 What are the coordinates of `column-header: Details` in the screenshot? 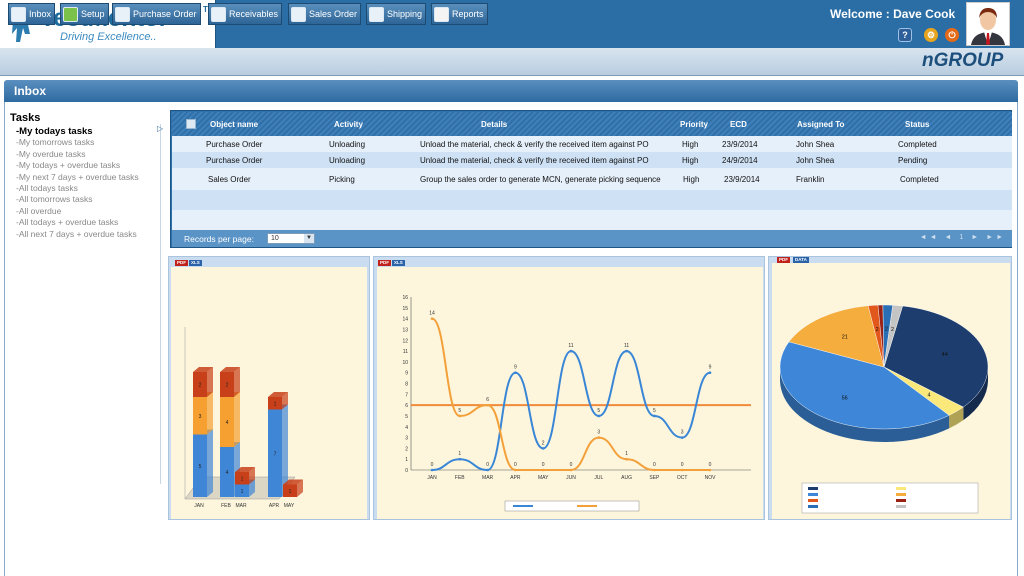 It's located at (494, 124).